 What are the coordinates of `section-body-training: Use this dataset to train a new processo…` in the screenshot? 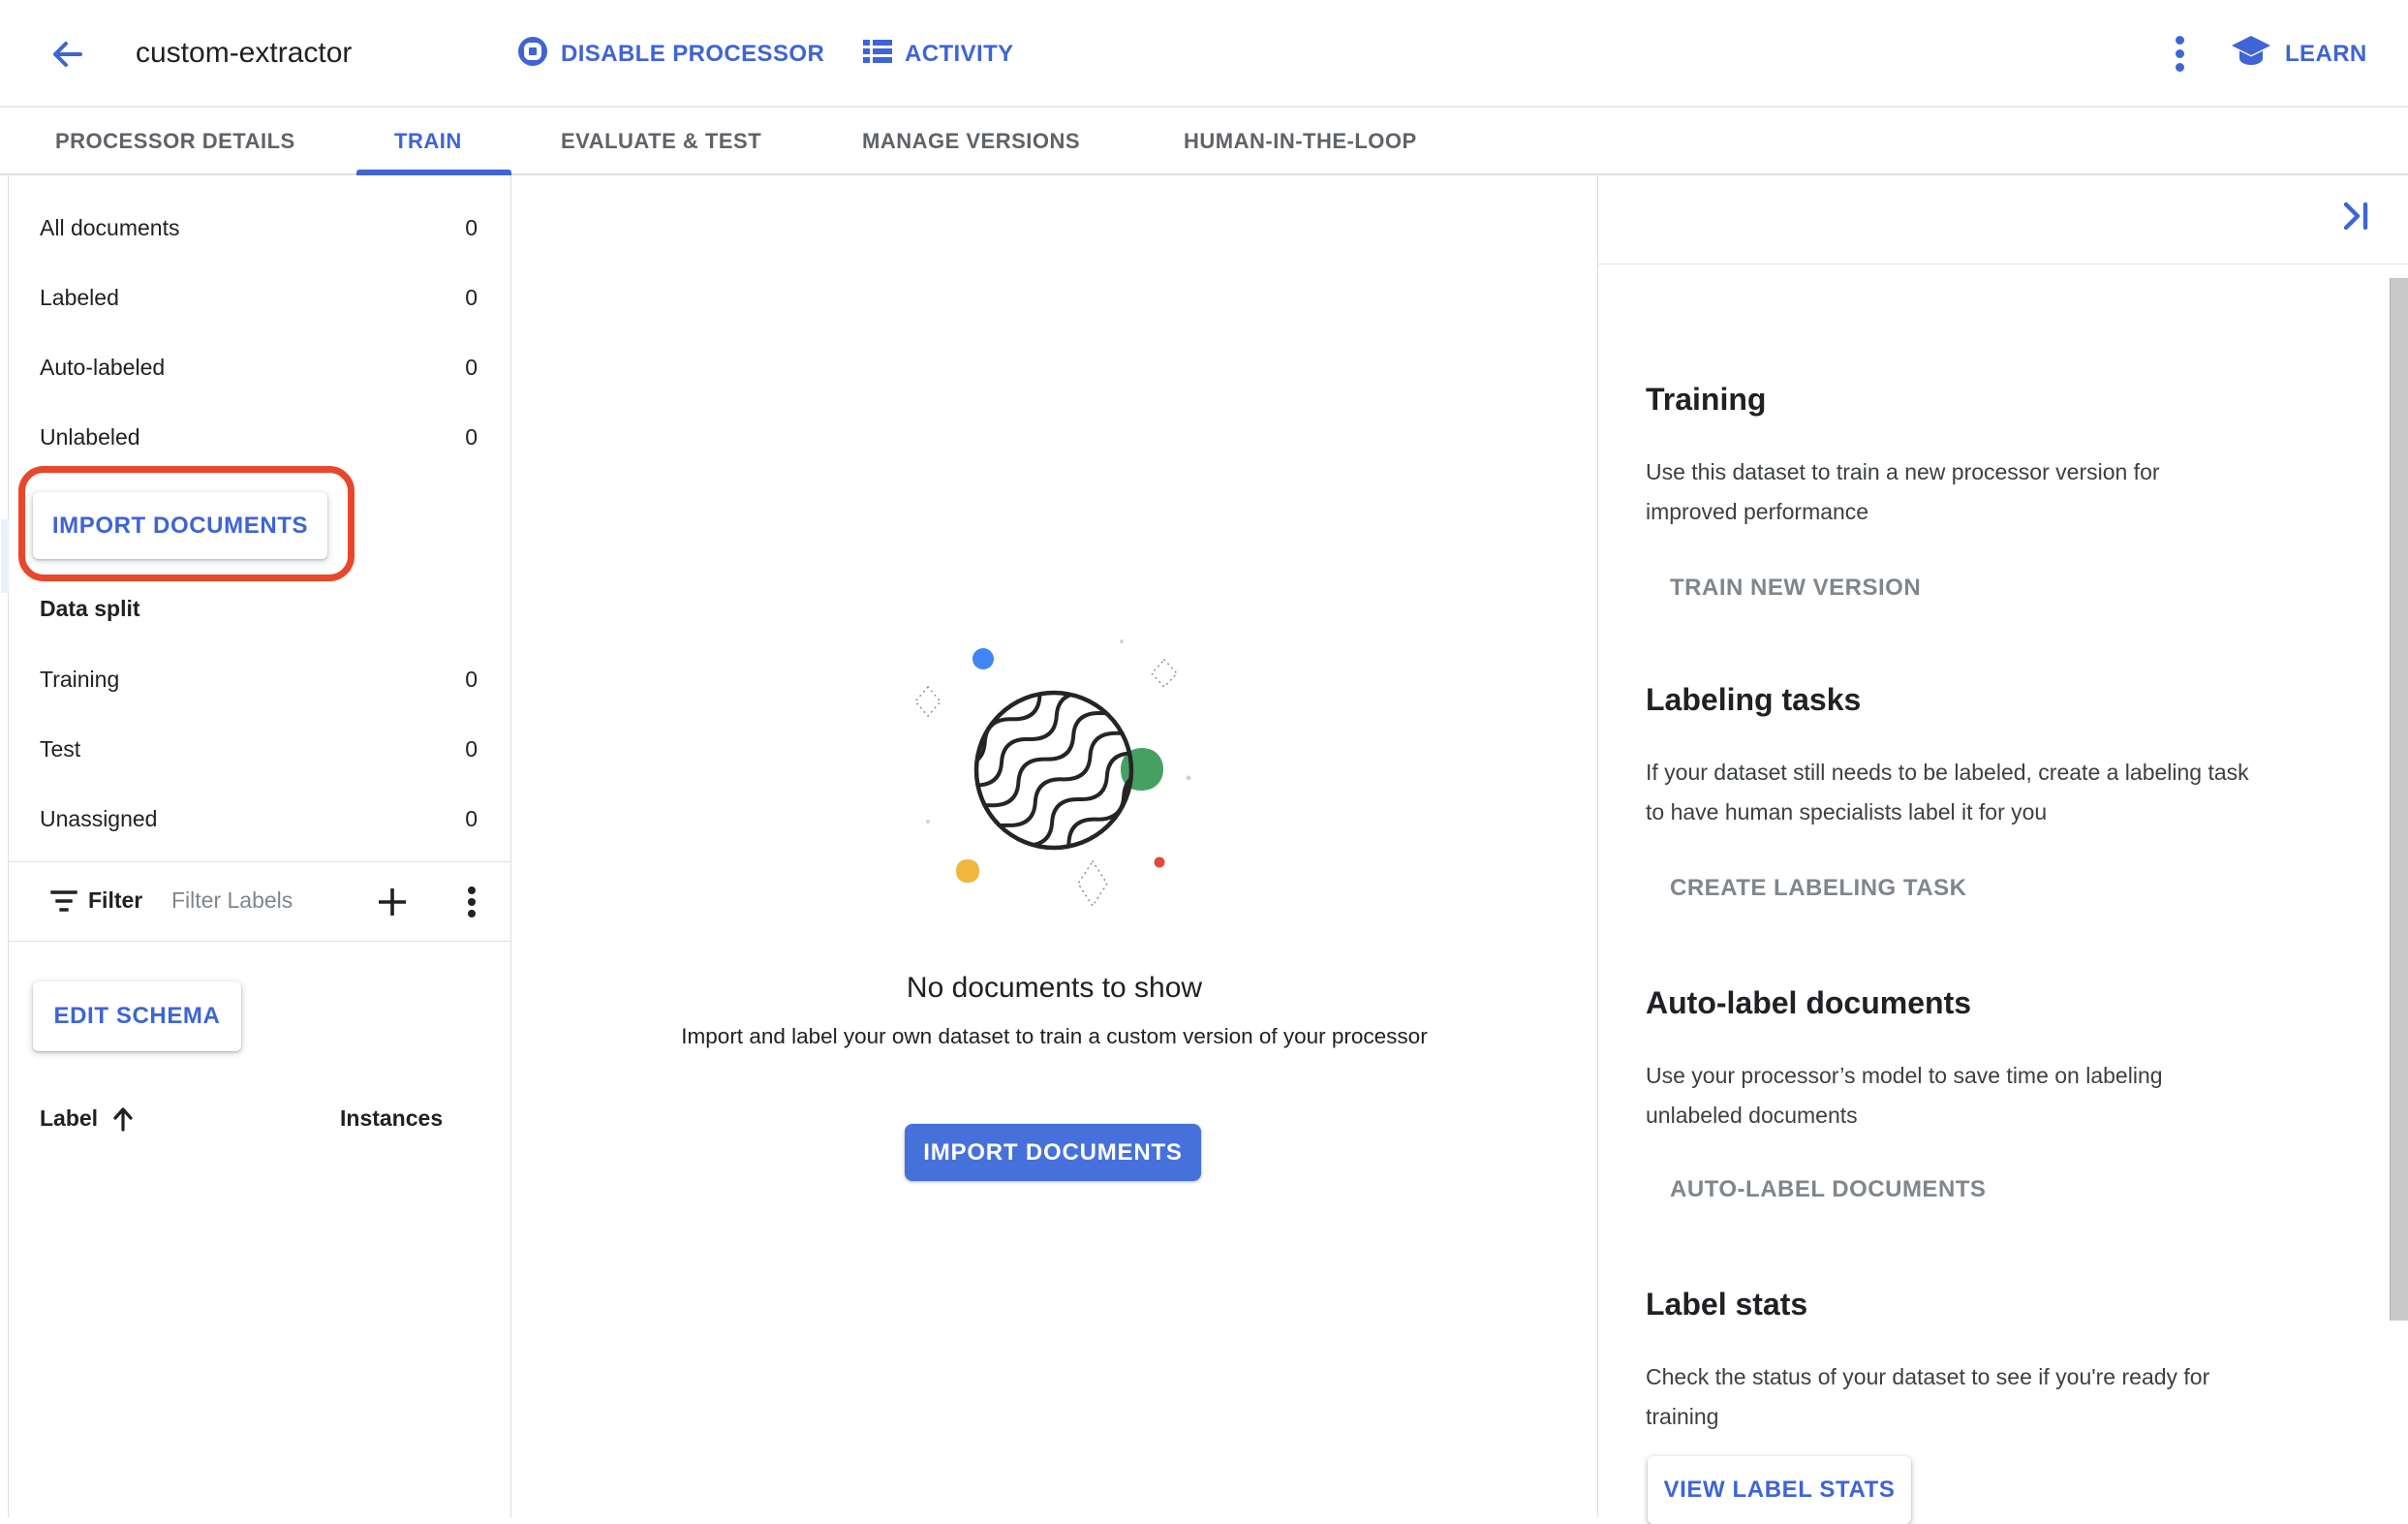 It's located at (1999, 492).